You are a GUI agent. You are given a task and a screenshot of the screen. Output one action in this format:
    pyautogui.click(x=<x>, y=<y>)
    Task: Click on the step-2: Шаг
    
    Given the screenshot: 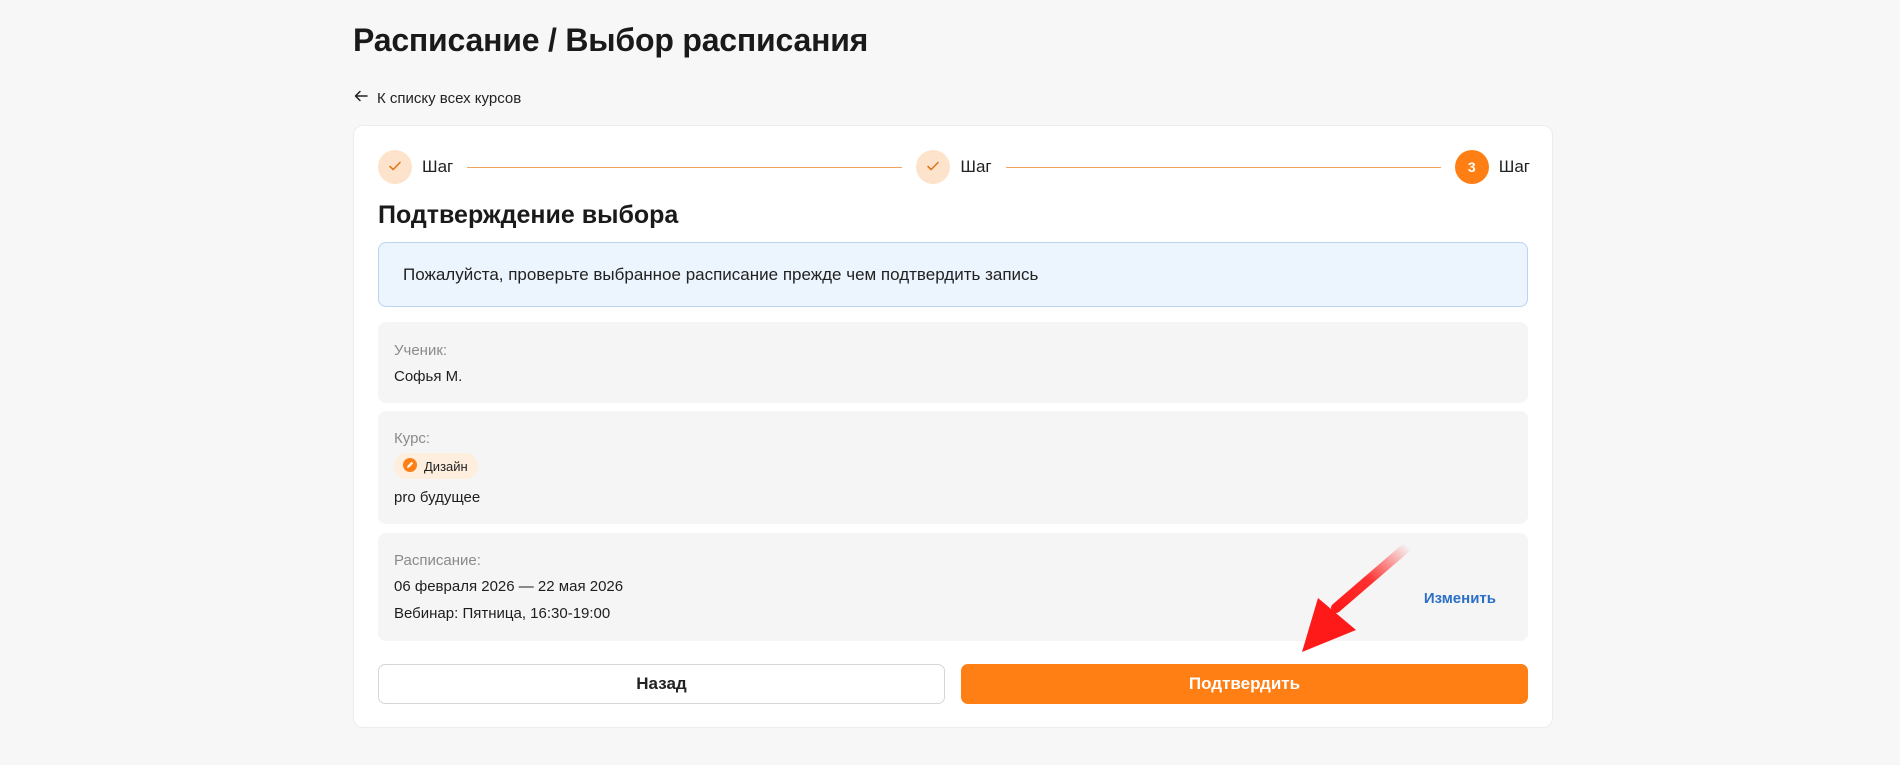 What is the action you would take?
    pyautogui.click(x=954, y=167)
    